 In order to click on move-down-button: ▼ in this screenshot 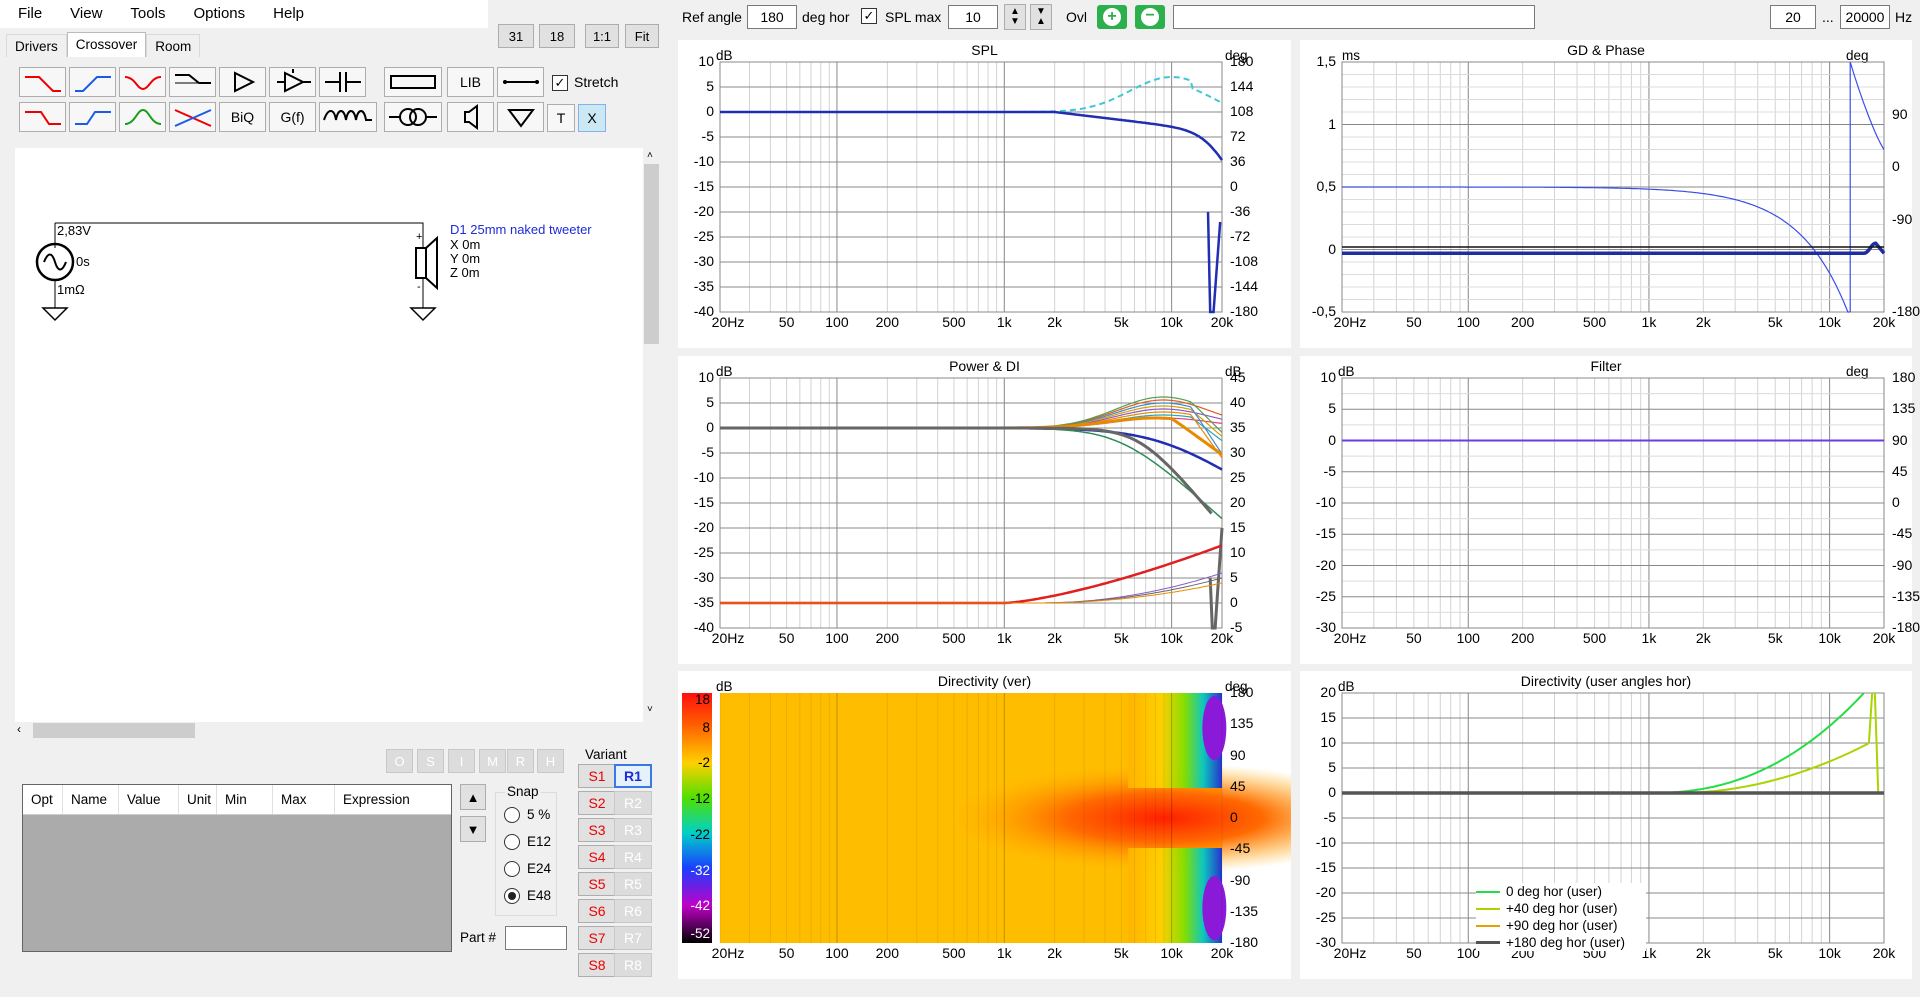, I will do `click(473, 829)`.